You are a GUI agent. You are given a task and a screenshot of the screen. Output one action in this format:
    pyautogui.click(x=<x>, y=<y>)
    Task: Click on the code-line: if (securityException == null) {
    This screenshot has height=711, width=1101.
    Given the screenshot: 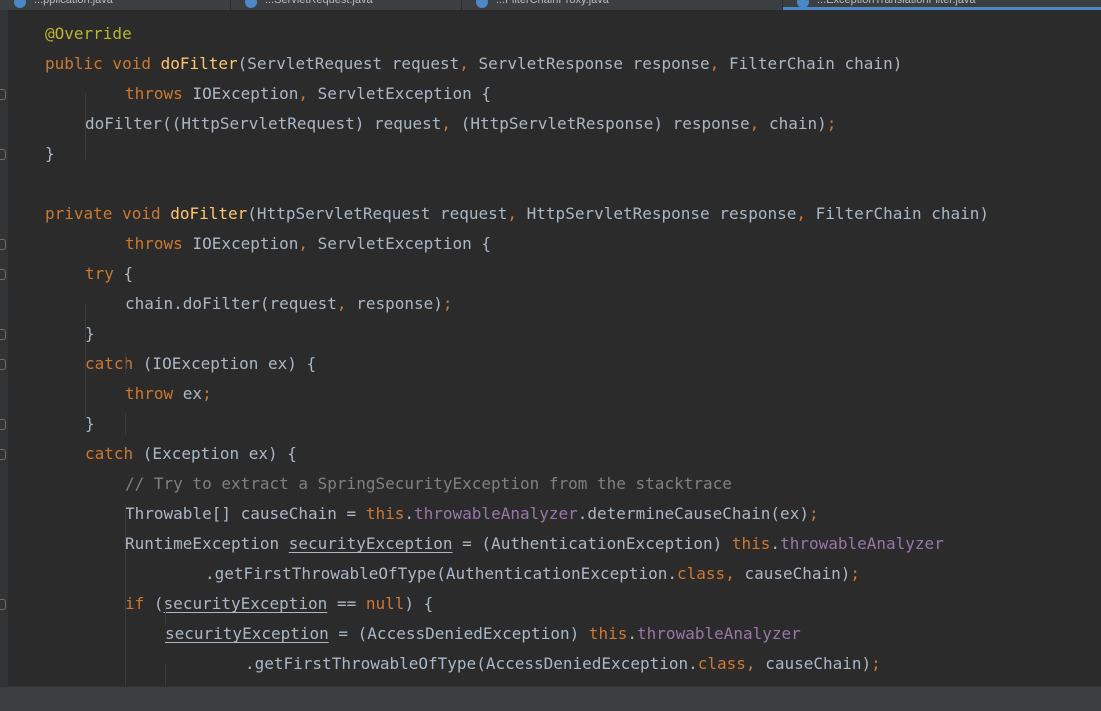 What is the action you would take?
    pyautogui.click(x=279, y=604)
    